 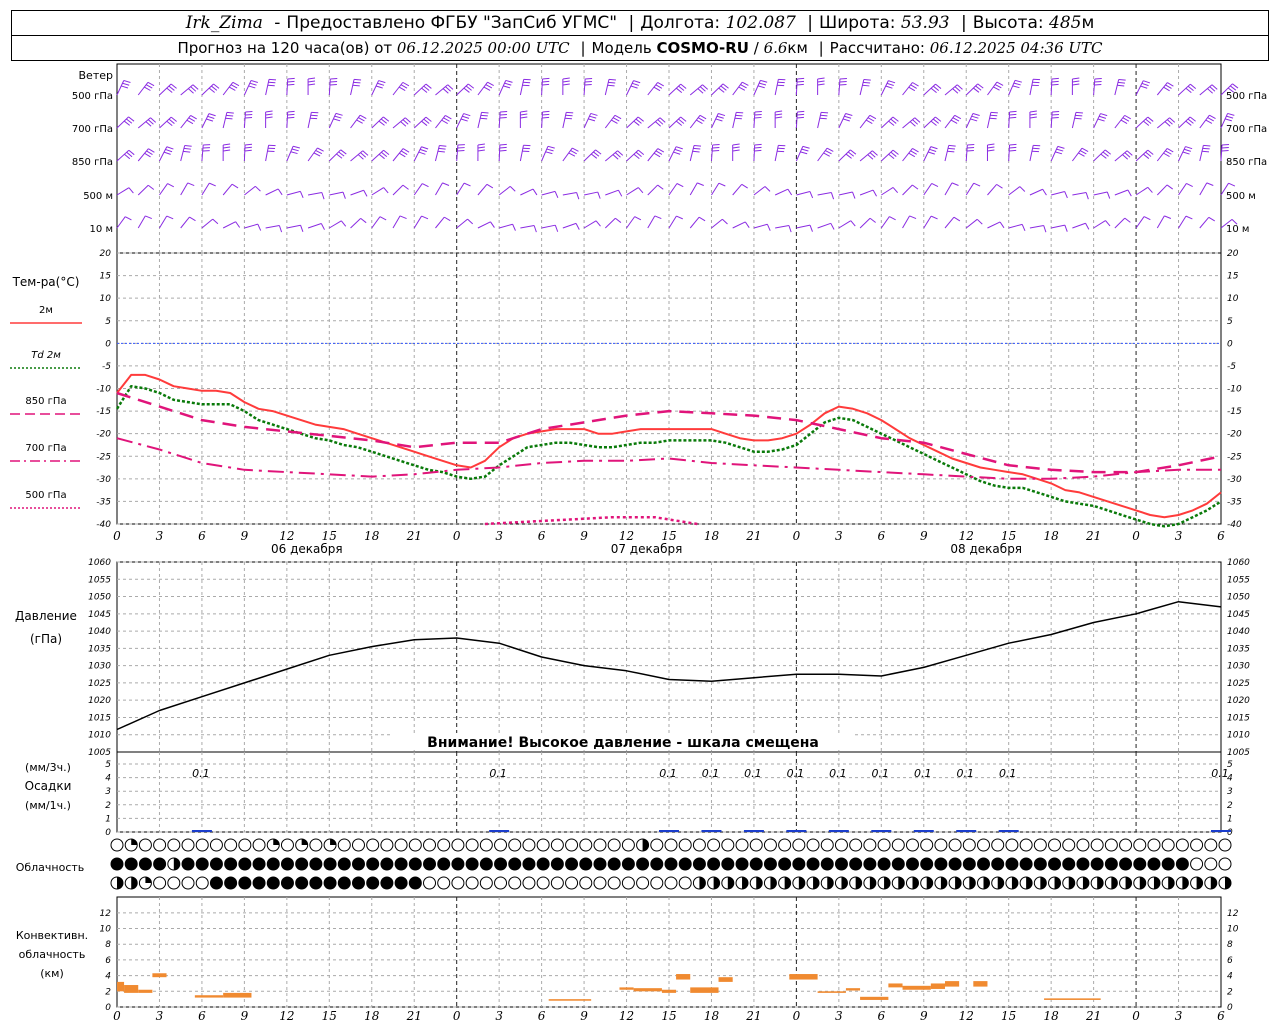 I want to click on conv-tick-right: 2, so click(x=1230, y=992).